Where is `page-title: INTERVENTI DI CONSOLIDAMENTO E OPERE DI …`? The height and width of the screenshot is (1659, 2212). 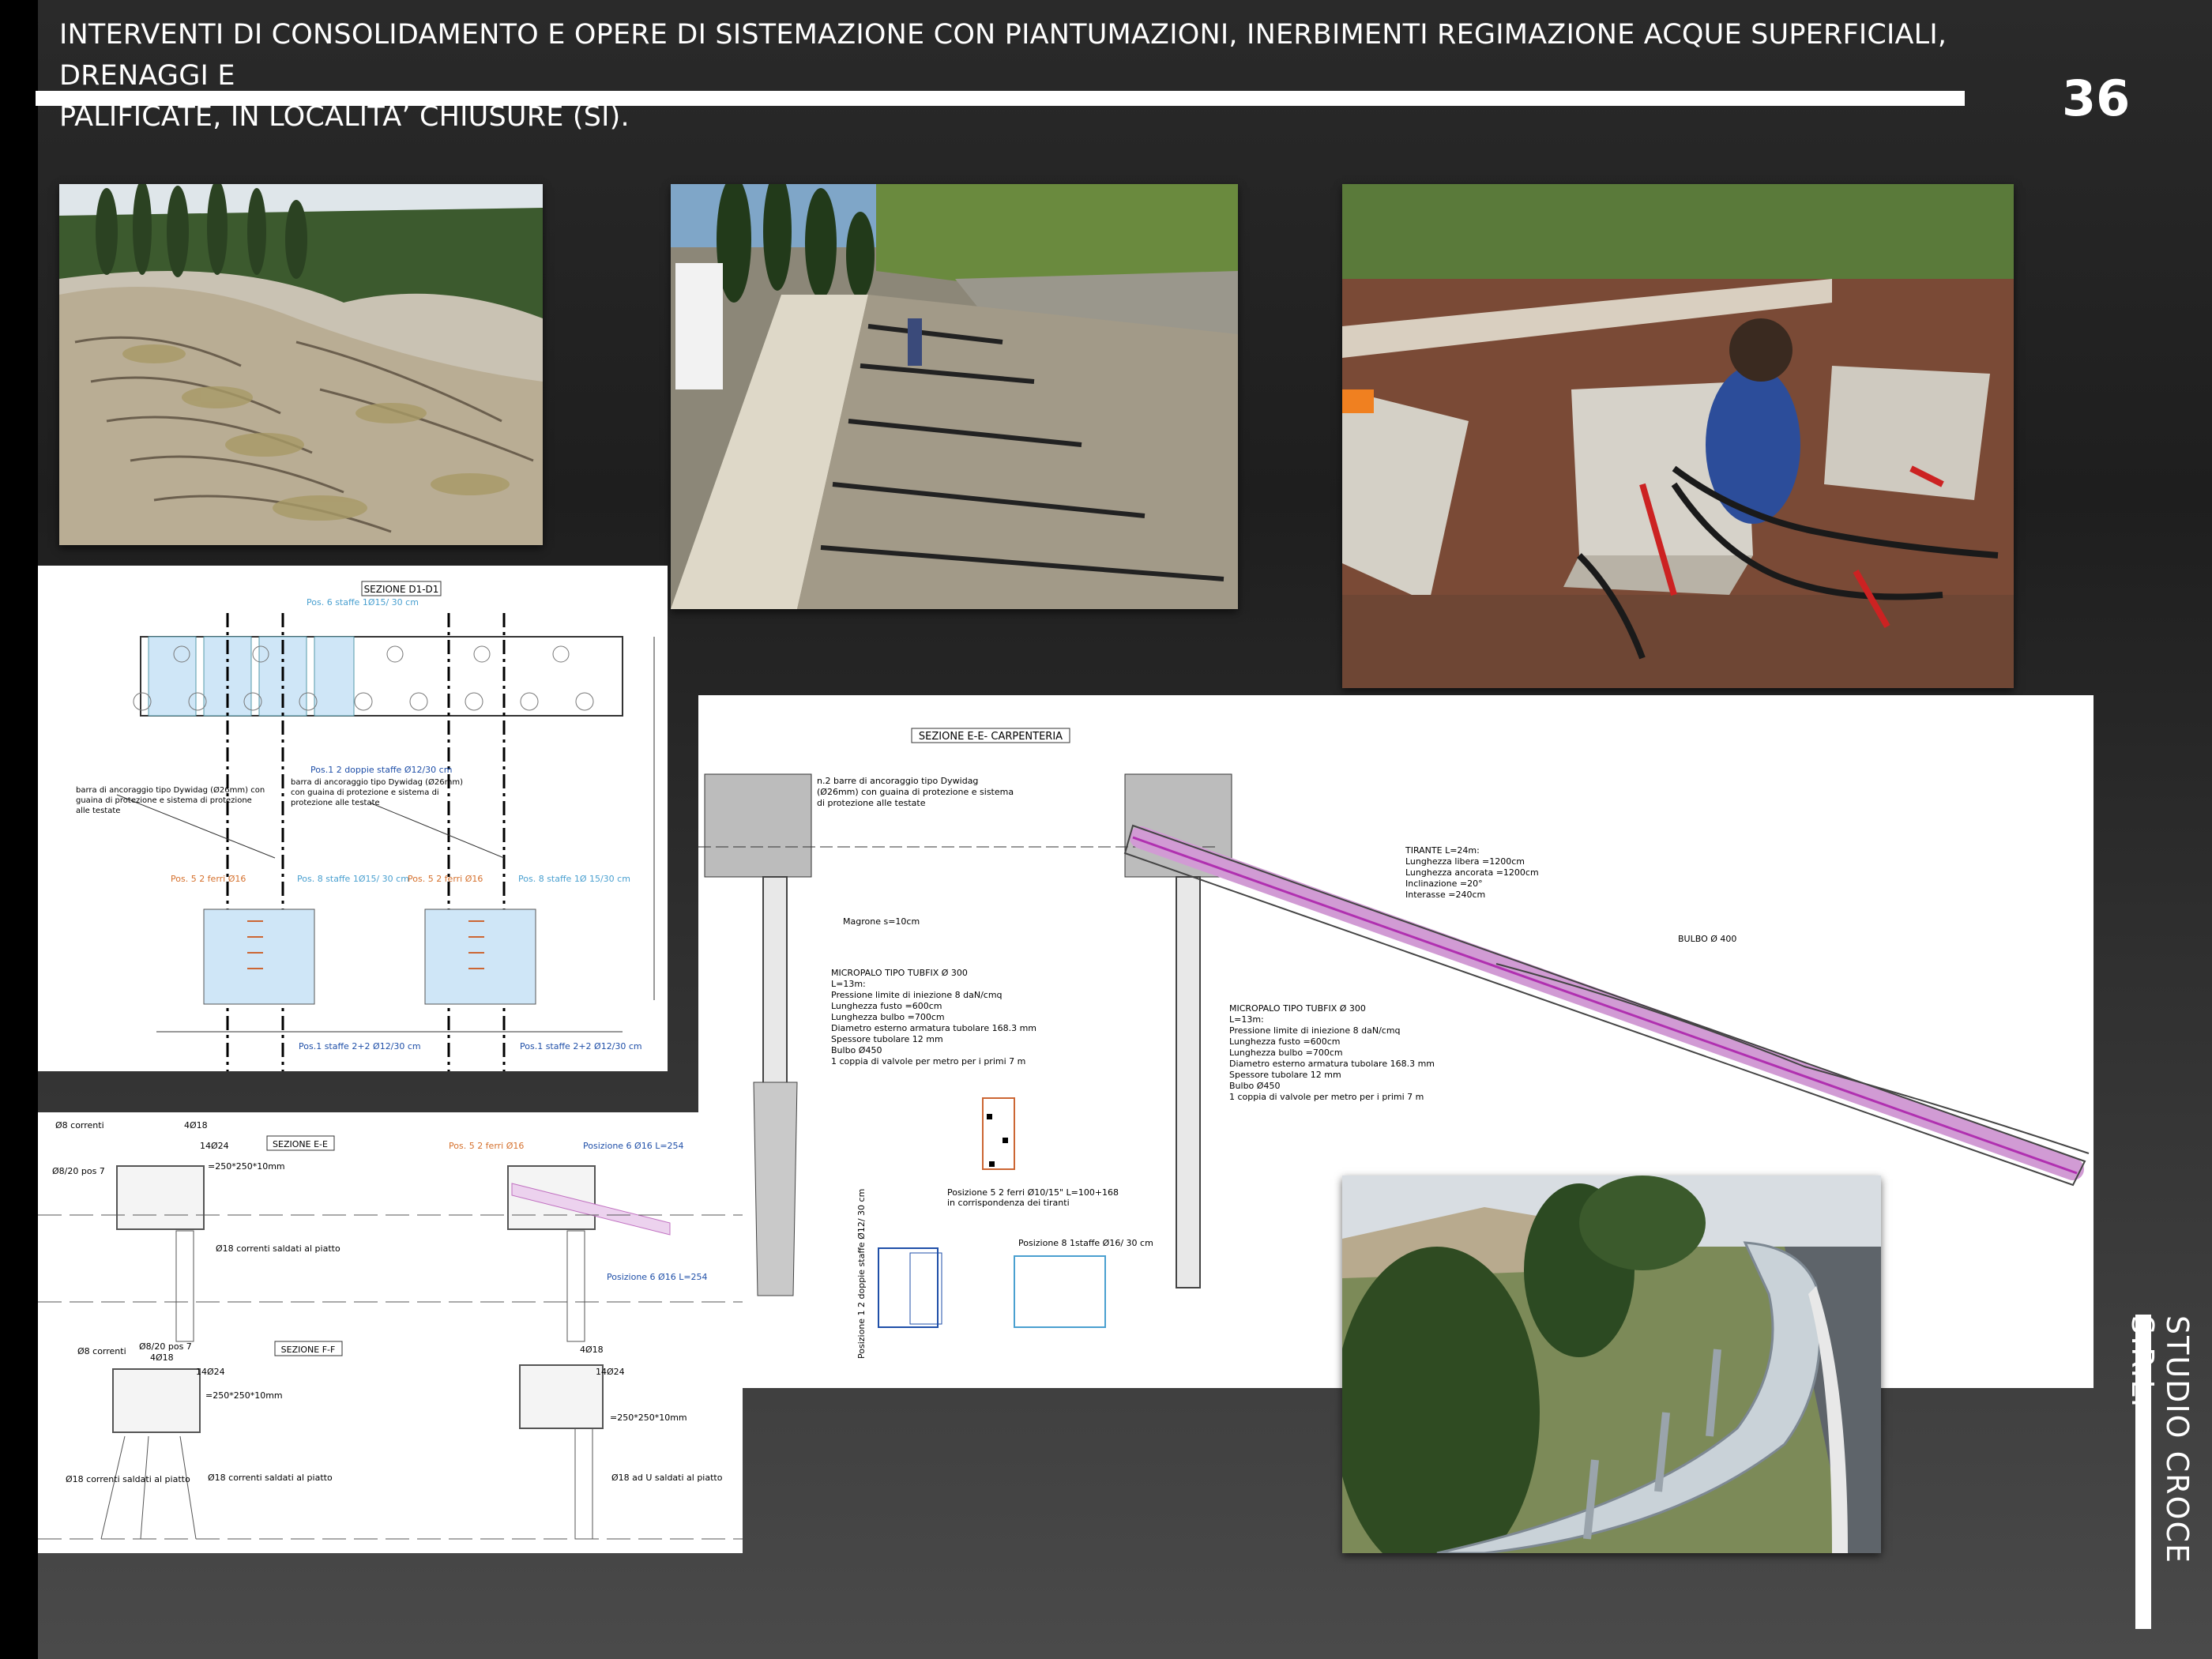 page-title: INTERVENTI DI CONSOLIDAMENTO E OPERE DI … is located at coordinates (1015, 75).